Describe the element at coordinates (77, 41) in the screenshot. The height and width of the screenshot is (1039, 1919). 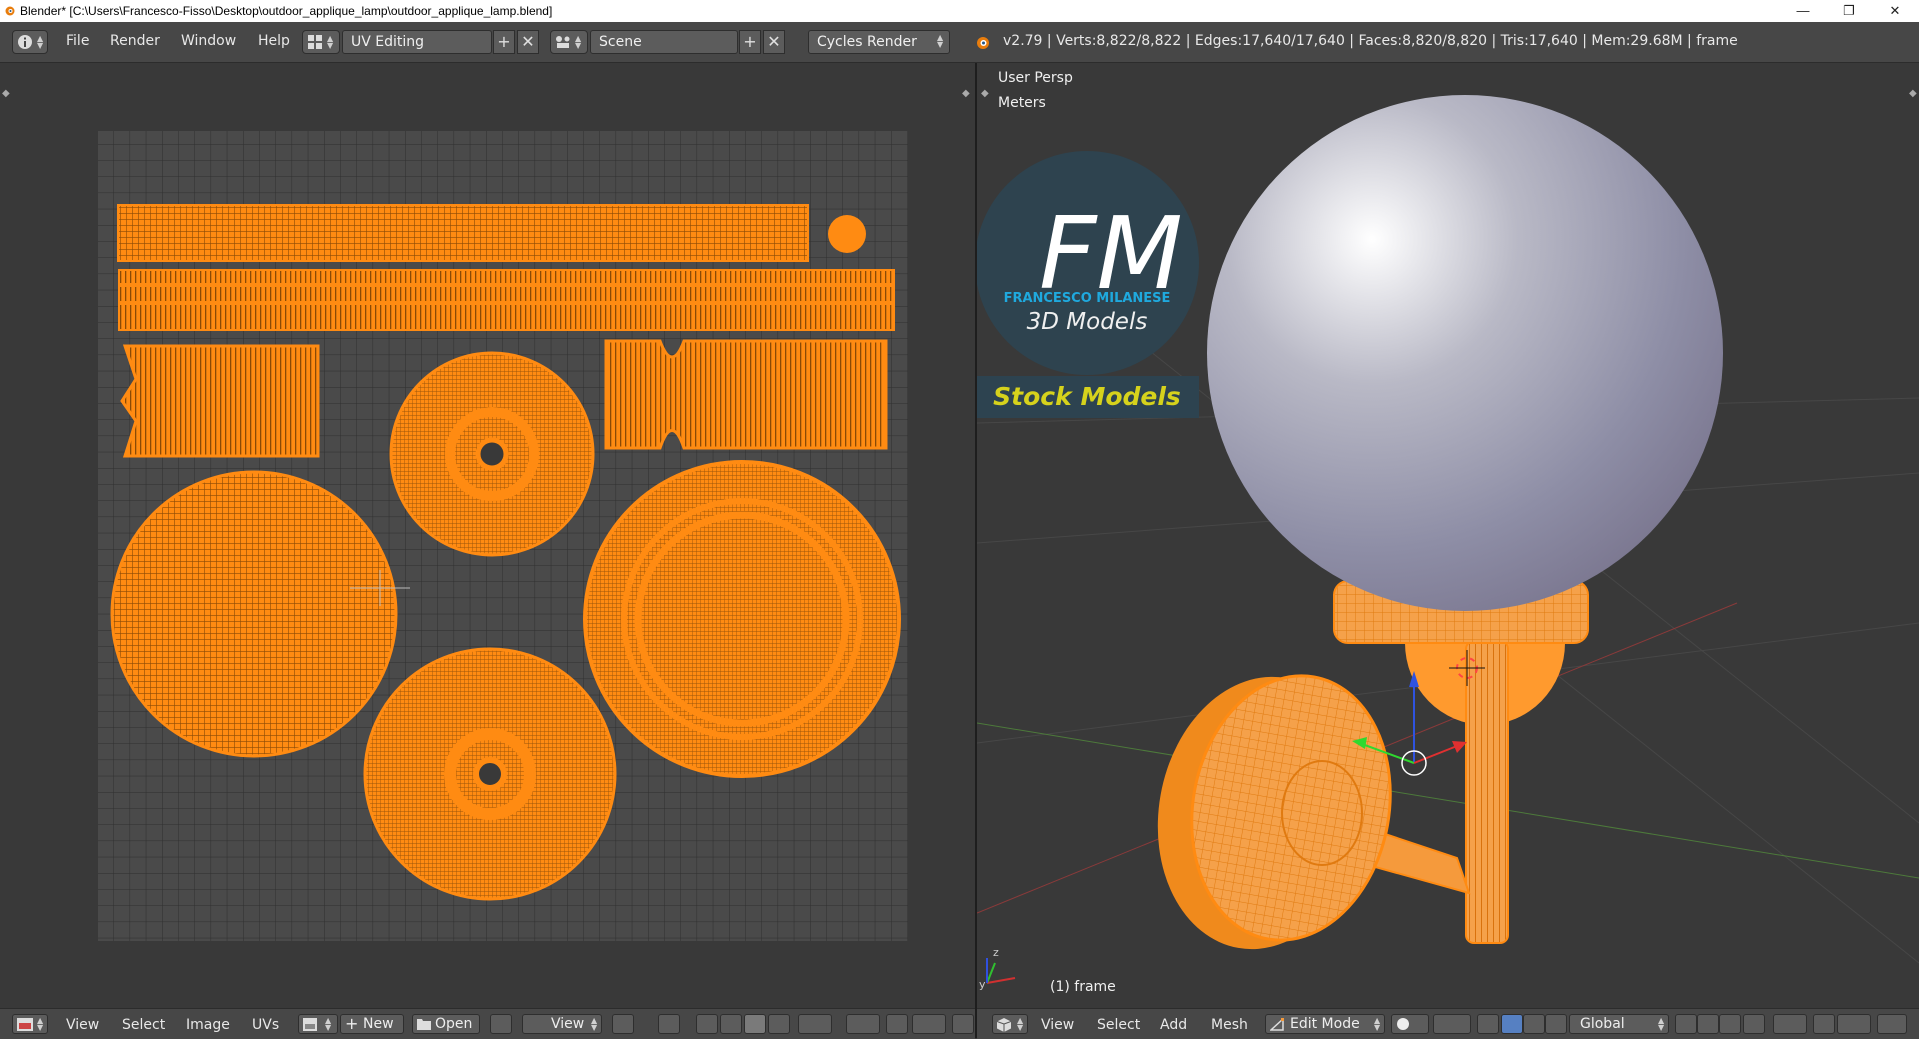
I see `menu-file: File` at that location.